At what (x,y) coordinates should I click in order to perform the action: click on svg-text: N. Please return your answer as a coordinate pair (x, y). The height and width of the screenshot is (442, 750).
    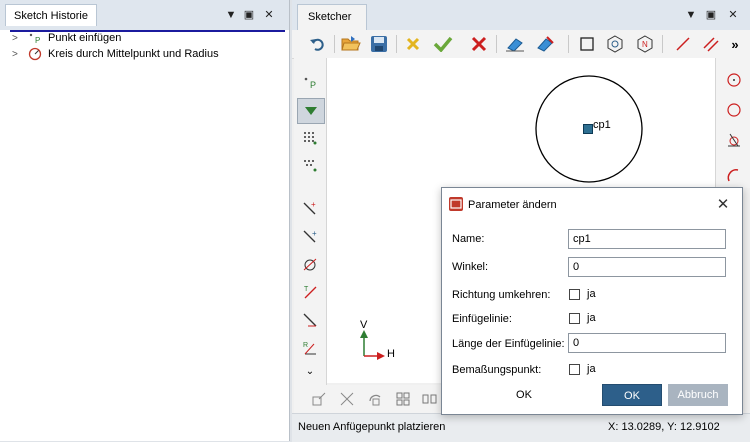
    Looking at the image, I should click on (645, 44).